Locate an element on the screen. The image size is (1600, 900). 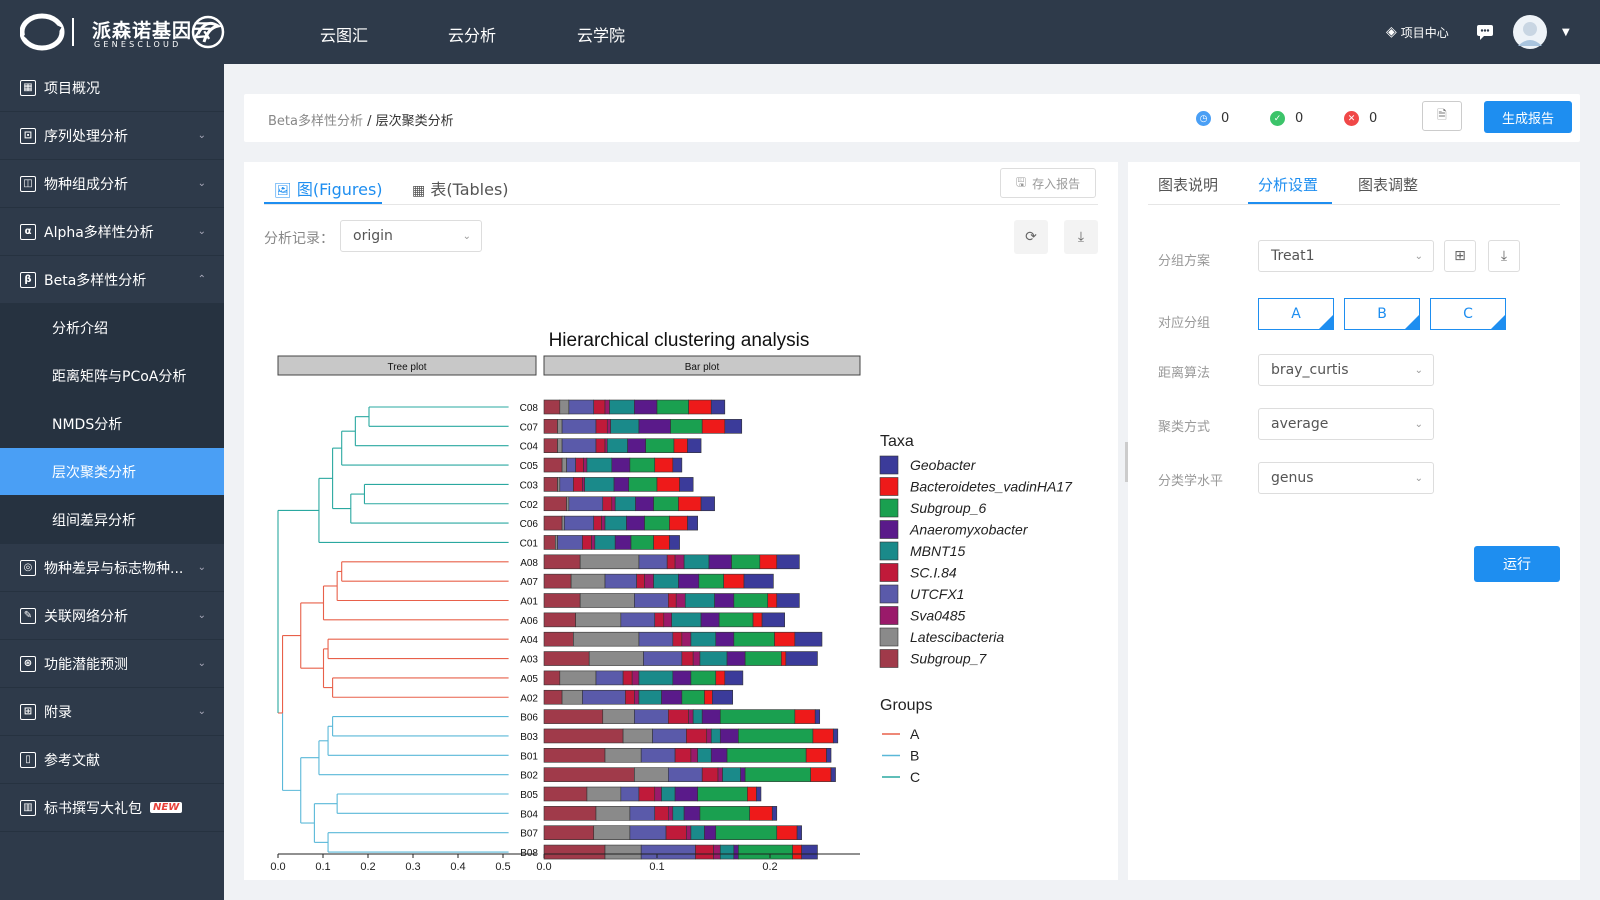
download-group-button: ⤓ is located at coordinates (1504, 256).